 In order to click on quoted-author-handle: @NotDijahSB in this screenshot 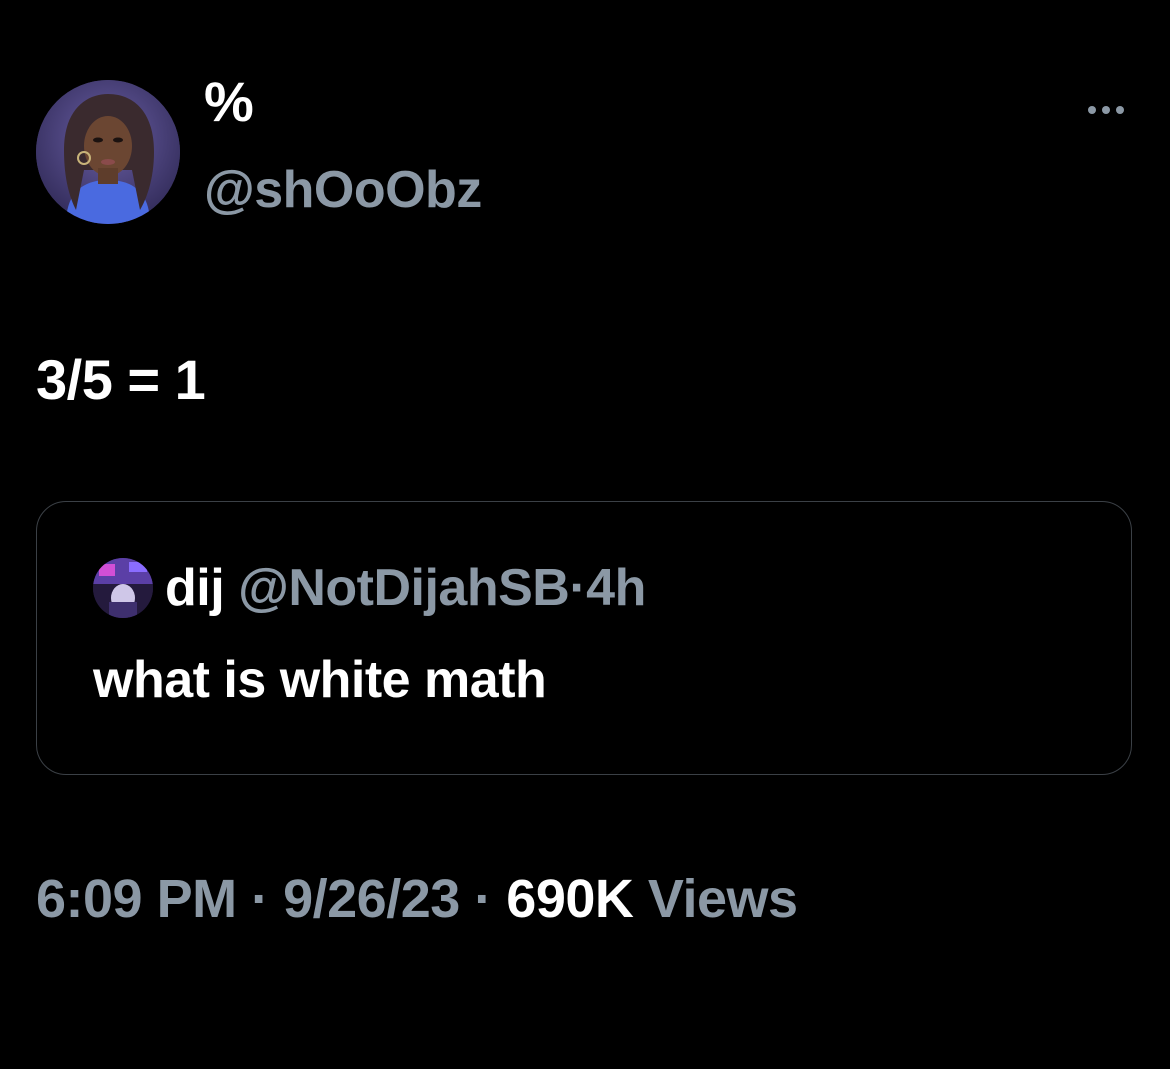, I will do `click(404, 588)`.